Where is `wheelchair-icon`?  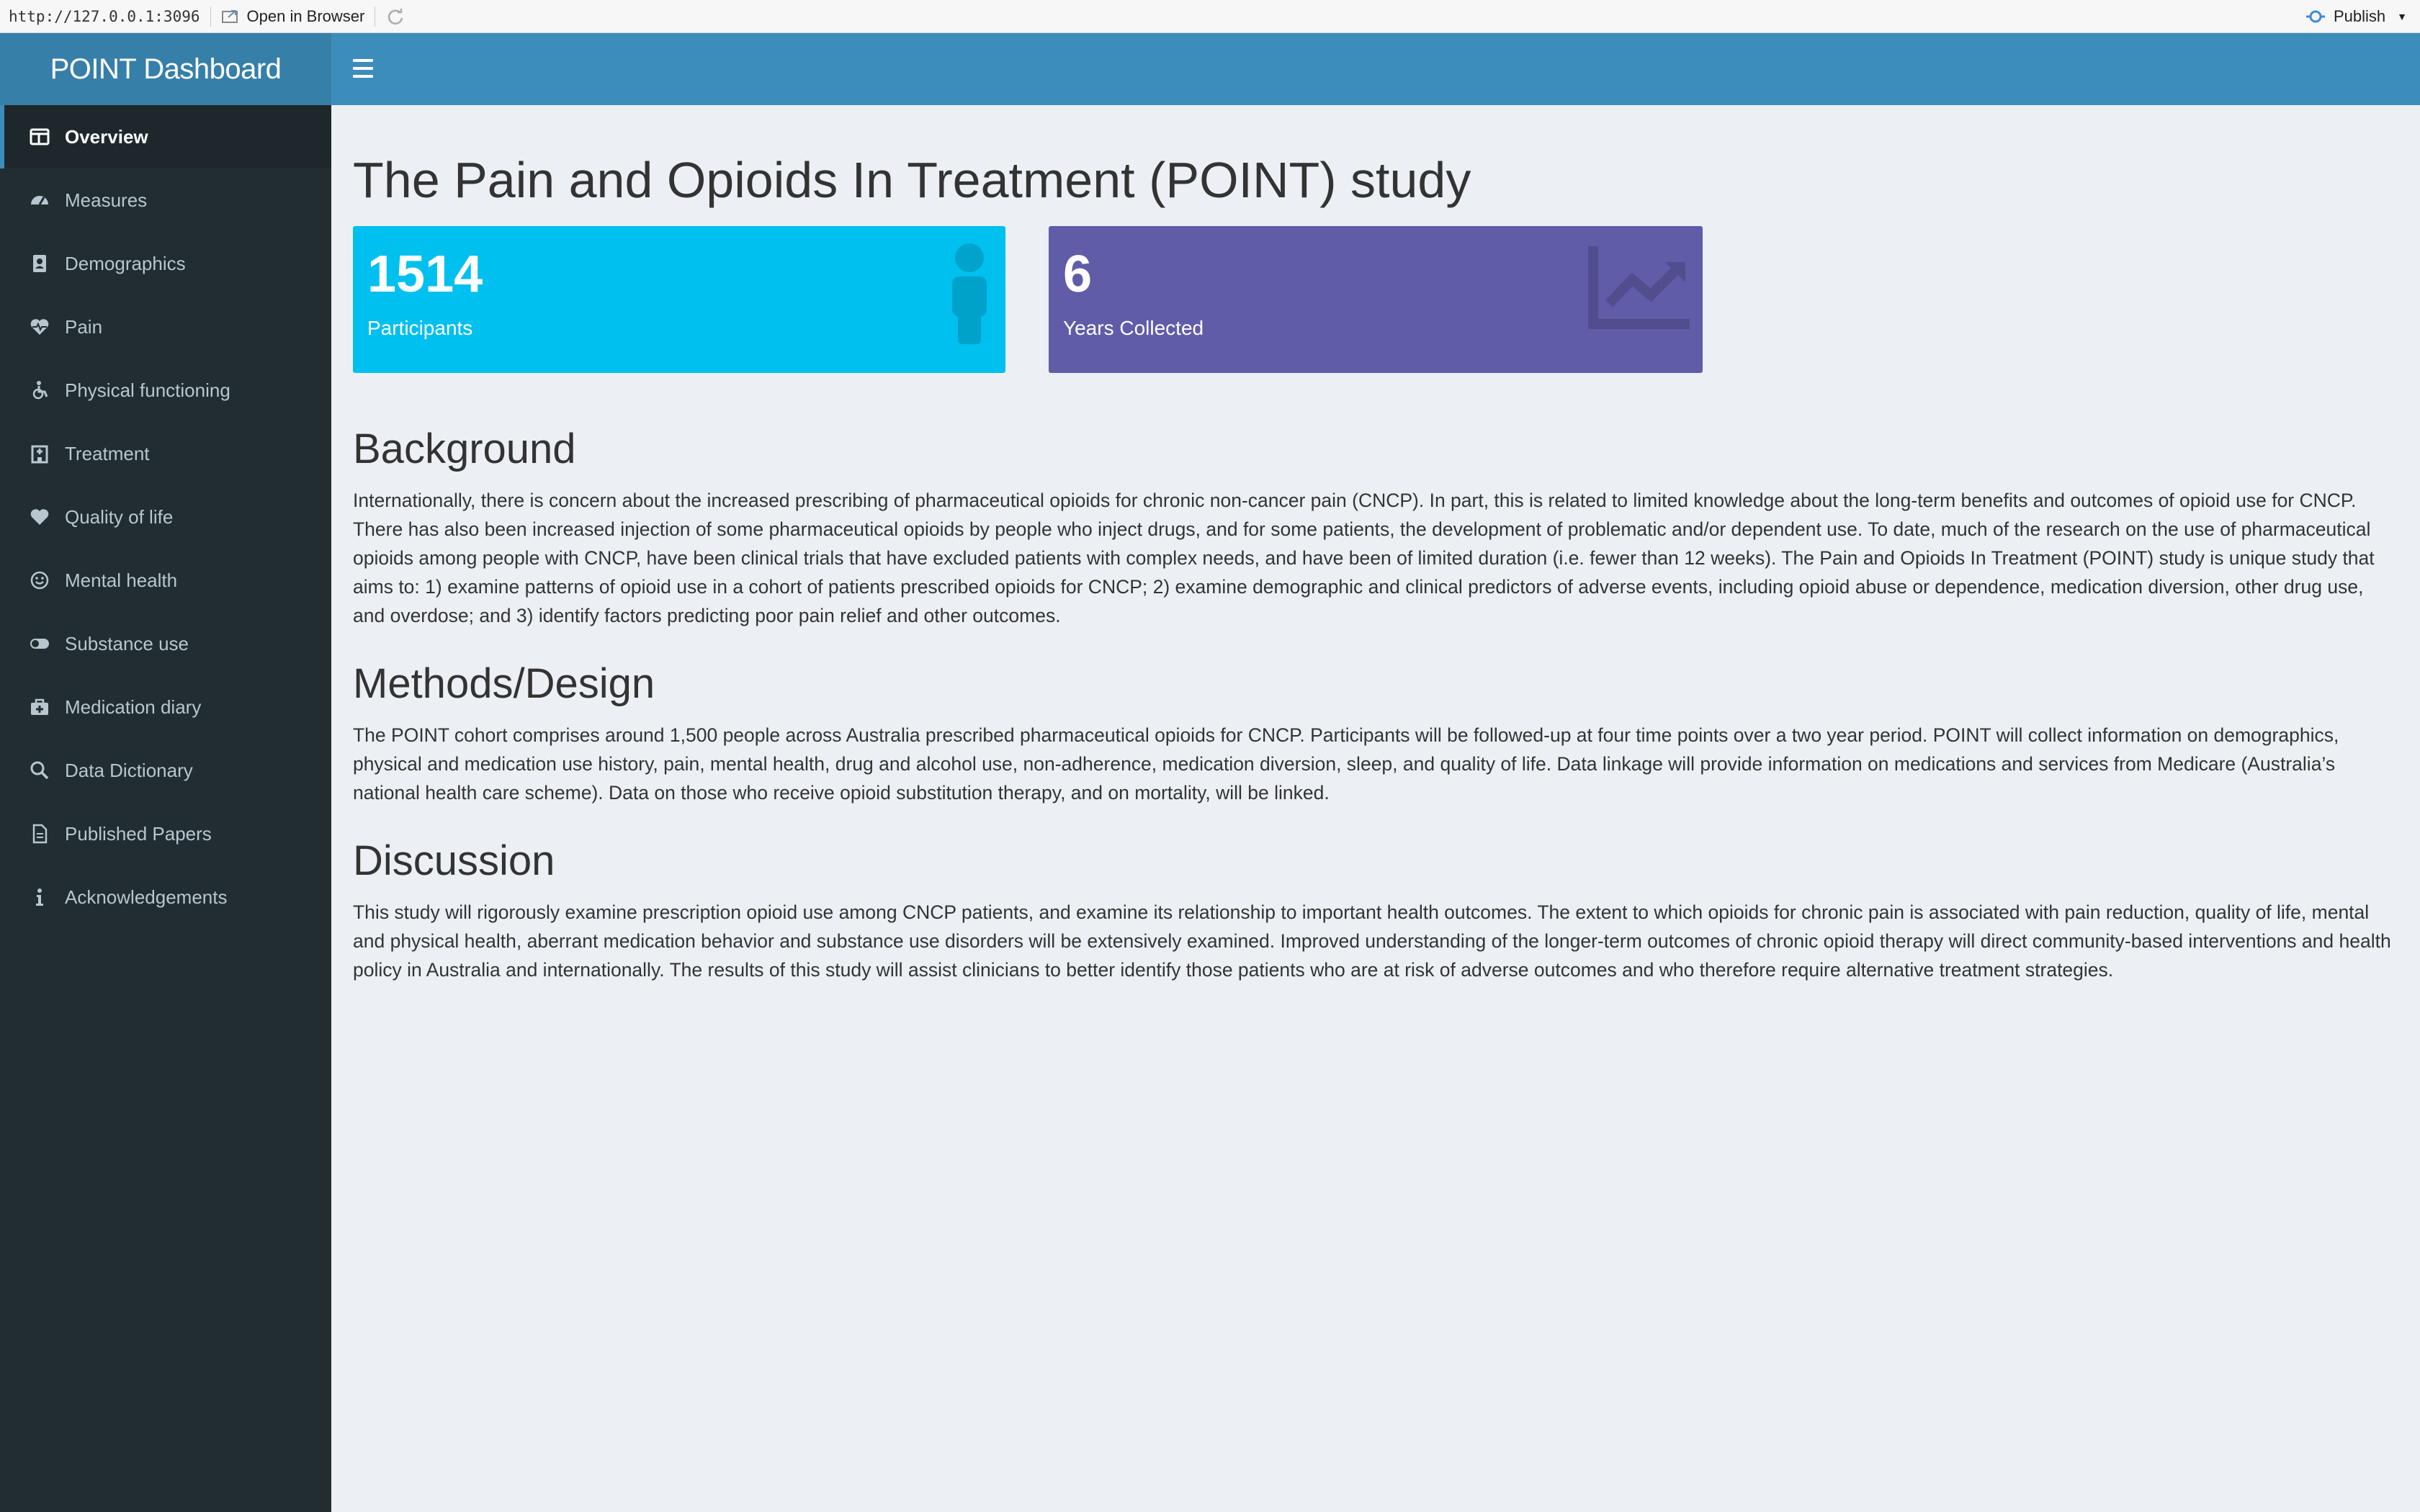 wheelchair-icon is located at coordinates (39, 390).